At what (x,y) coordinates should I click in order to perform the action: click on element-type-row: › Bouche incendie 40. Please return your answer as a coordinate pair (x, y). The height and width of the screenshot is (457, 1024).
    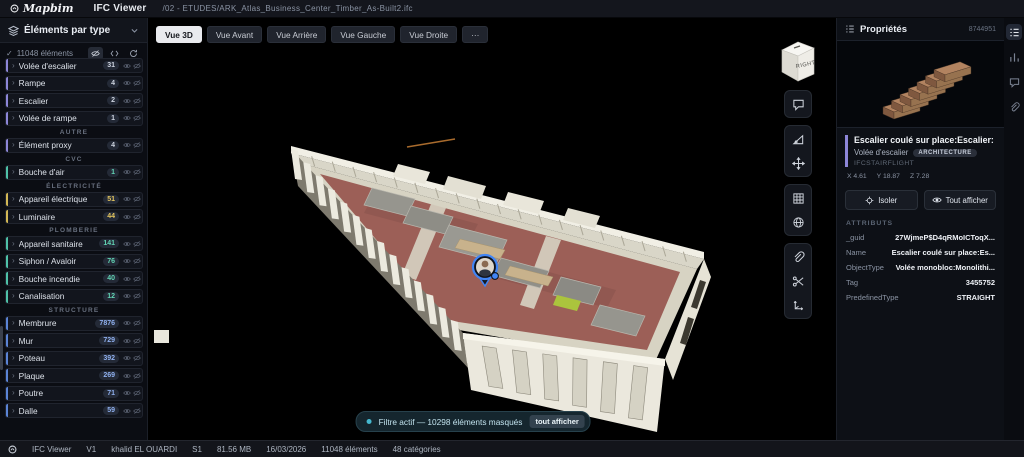
    Looking at the image, I should click on (74, 278).